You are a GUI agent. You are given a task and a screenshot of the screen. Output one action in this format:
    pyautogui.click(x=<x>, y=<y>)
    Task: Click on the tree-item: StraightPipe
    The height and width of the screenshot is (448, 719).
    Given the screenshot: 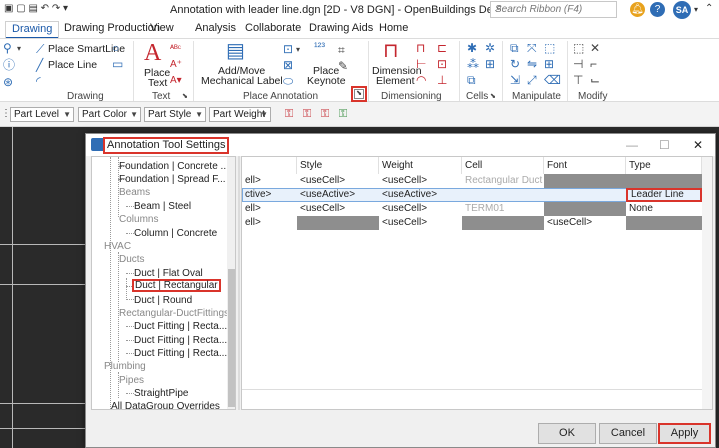 What is the action you would take?
    pyautogui.click(x=161, y=393)
    